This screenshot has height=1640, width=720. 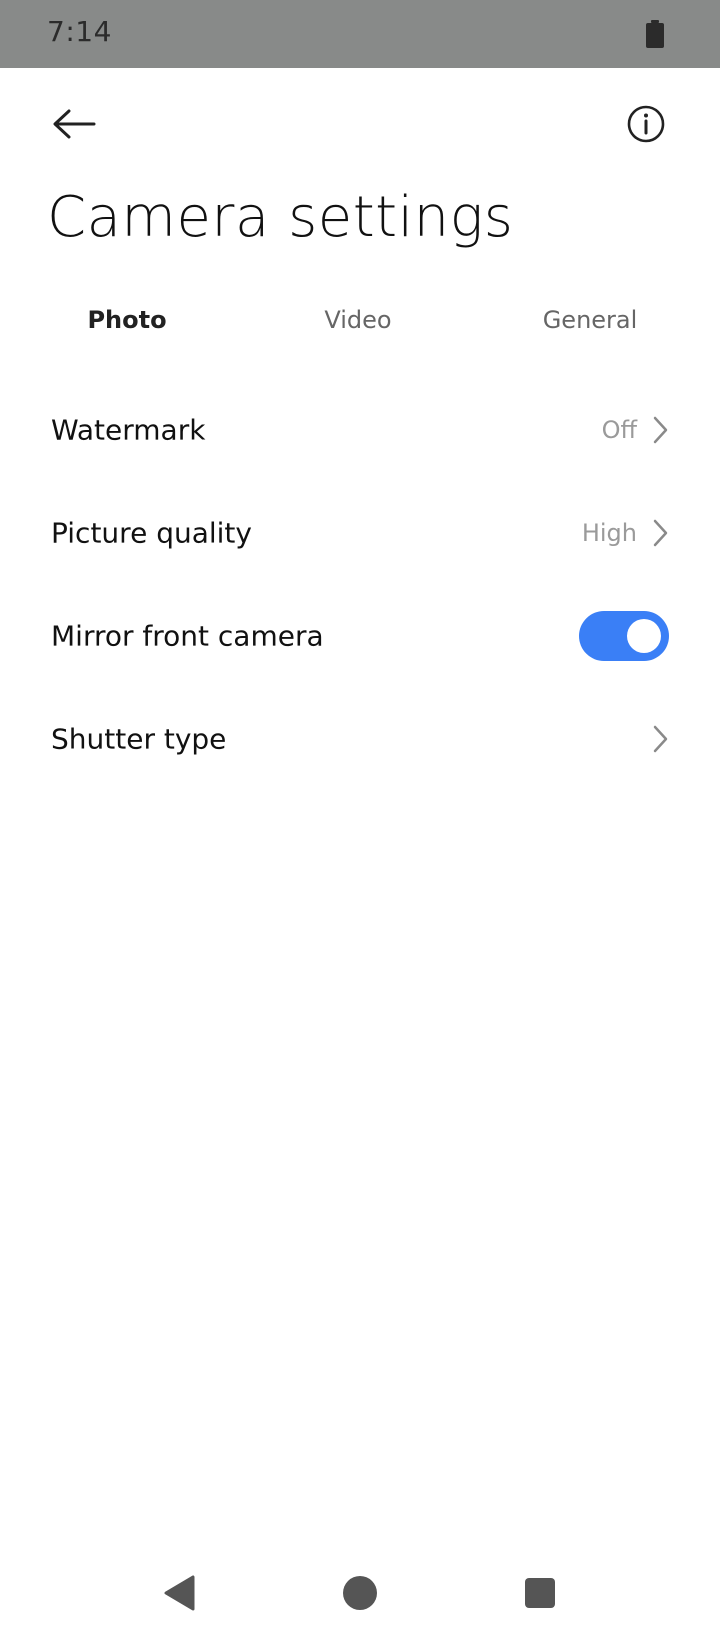 I want to click on info-circle-icon, so click(x=646, y=124).